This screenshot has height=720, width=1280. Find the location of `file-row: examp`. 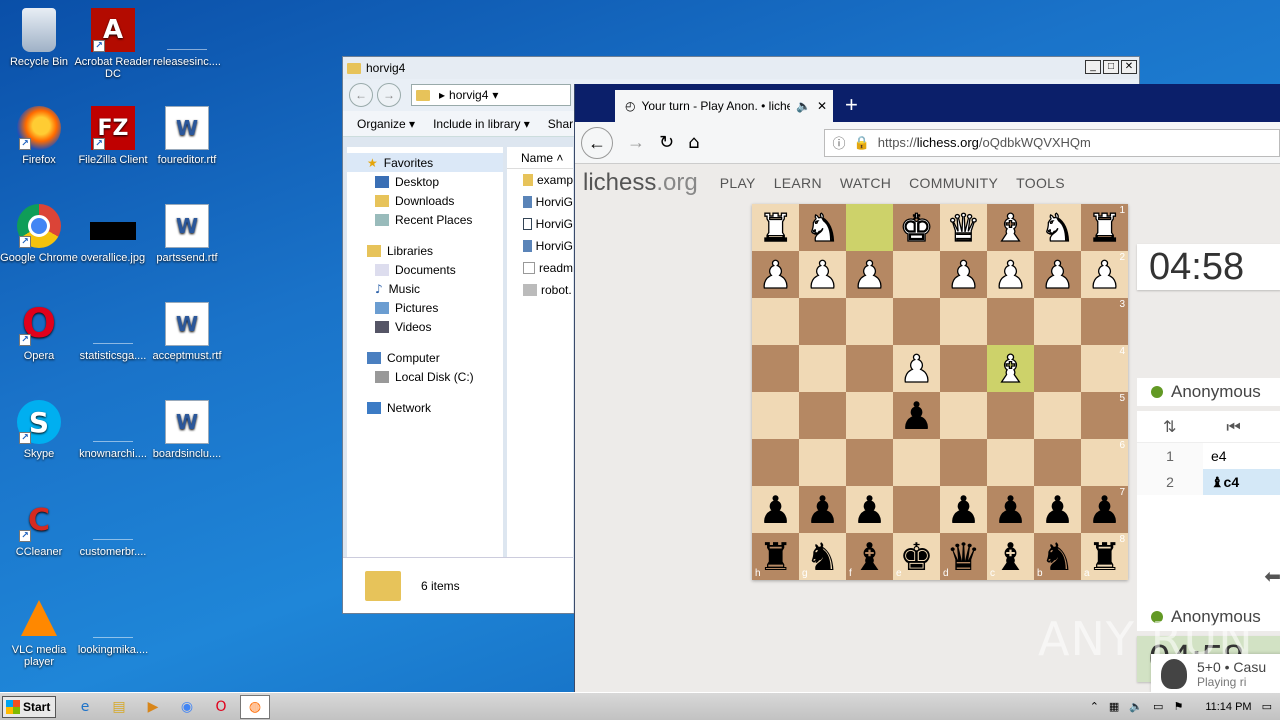

file-row: examp is located at coordinates (540, 180).